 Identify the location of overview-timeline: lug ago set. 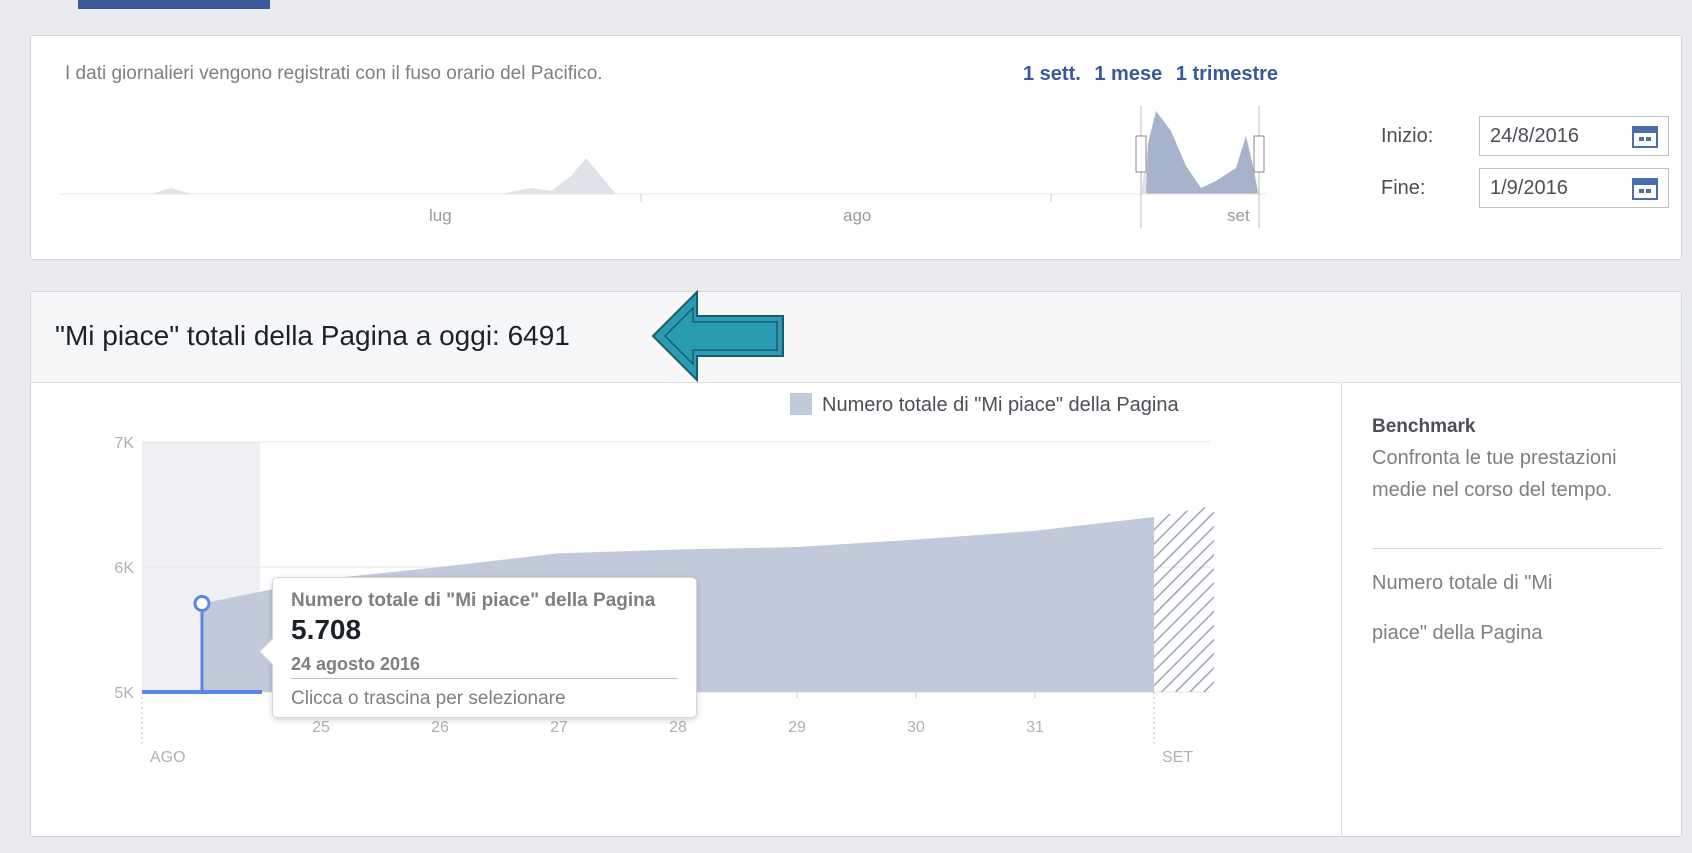
(666, 171).